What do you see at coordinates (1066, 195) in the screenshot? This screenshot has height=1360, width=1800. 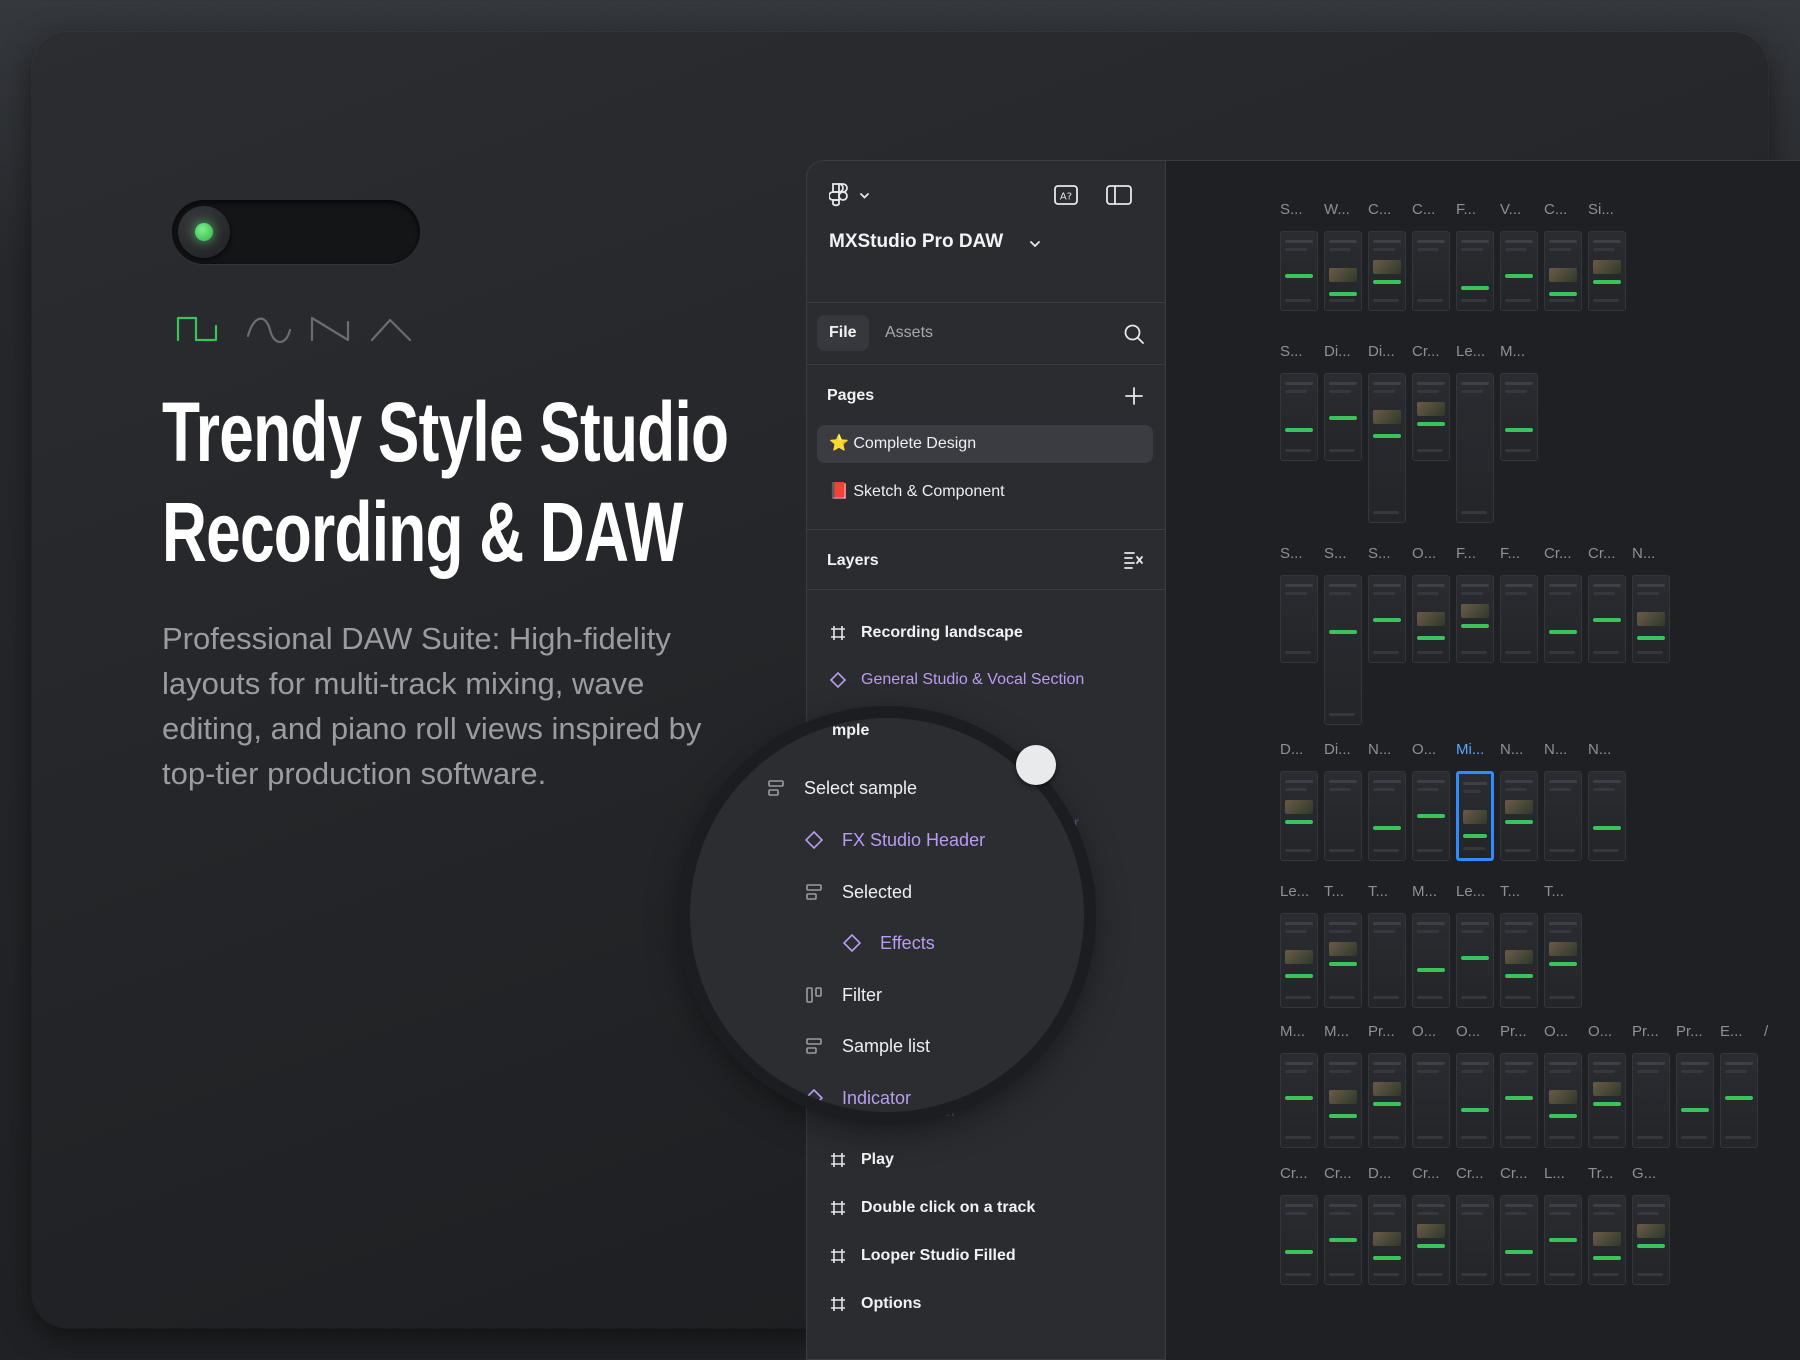 I see `ai-actions-icon: A?` at bounding box center [1066, 195].